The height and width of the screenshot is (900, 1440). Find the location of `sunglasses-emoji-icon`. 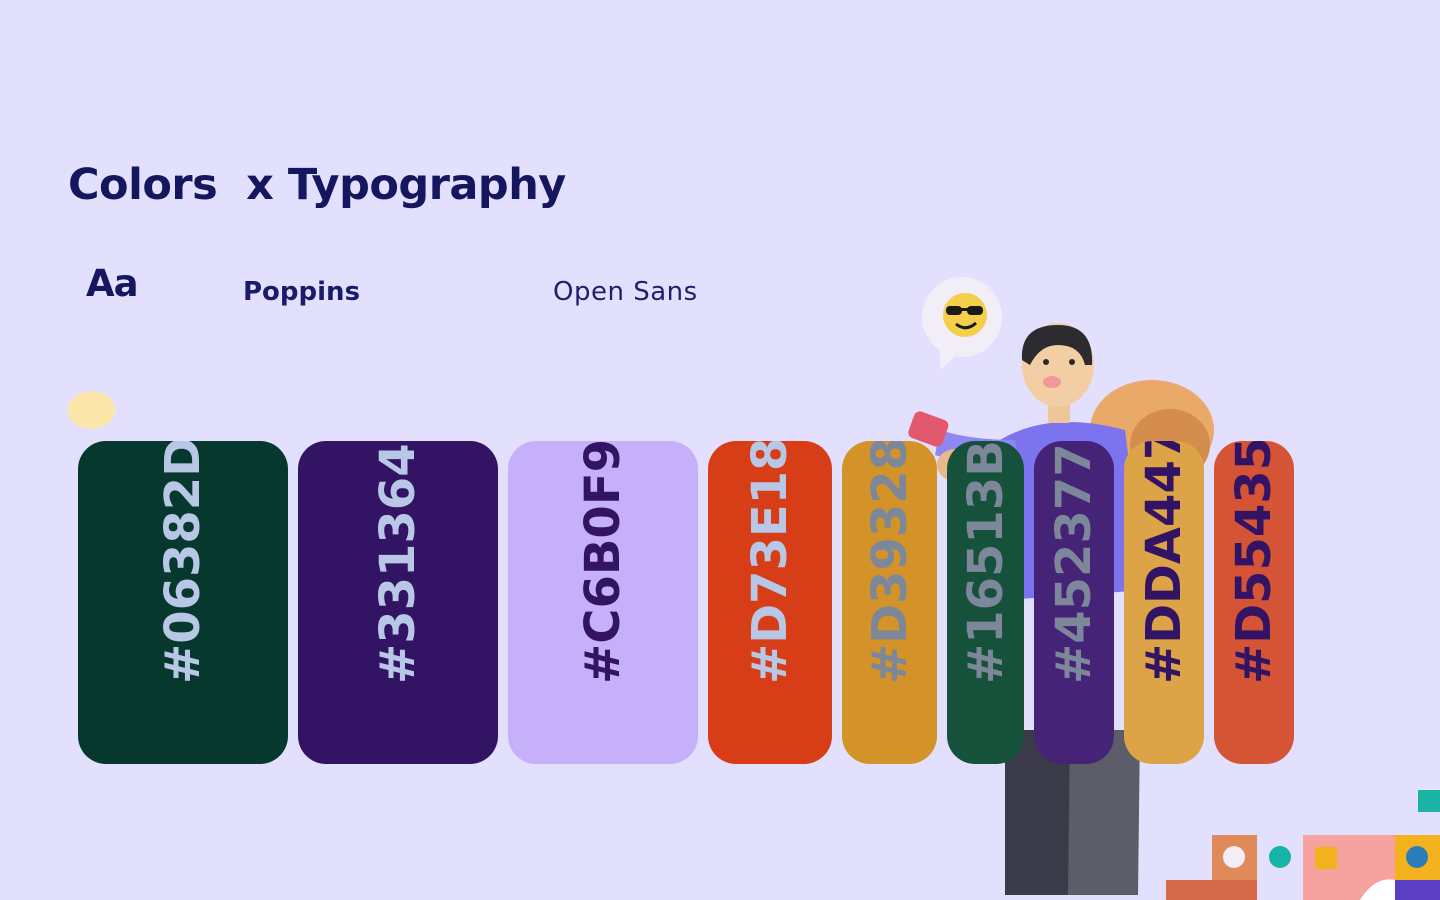

sunglasses-emoji-icon is located at coordinates (962, 323).